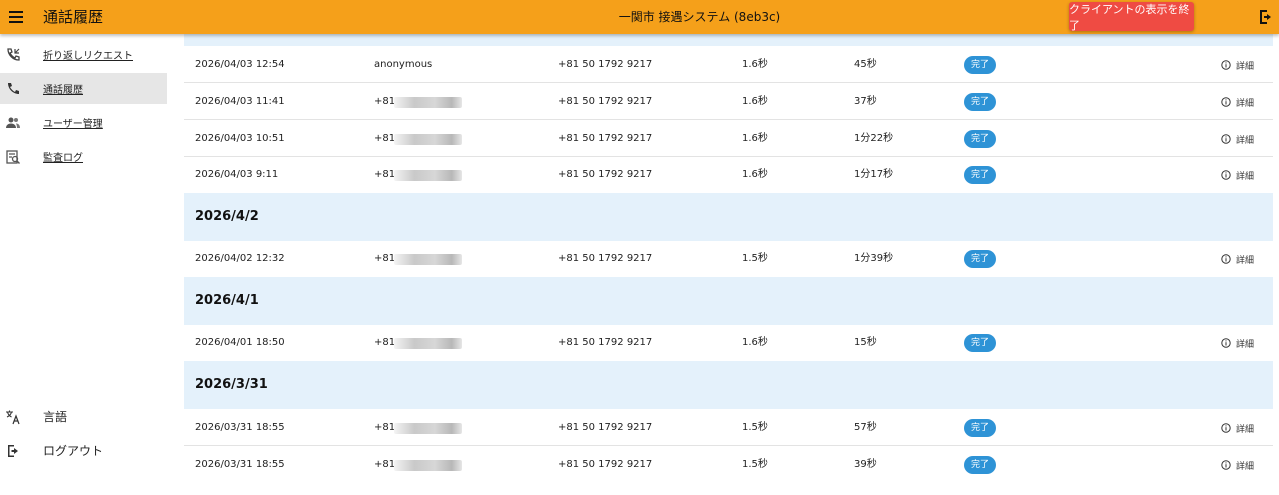 Image resolution: width=1279 pixels, height=495 pixels. I want to click on sidebar-item-label: 折り返しリクエスト, so click(88, 56).